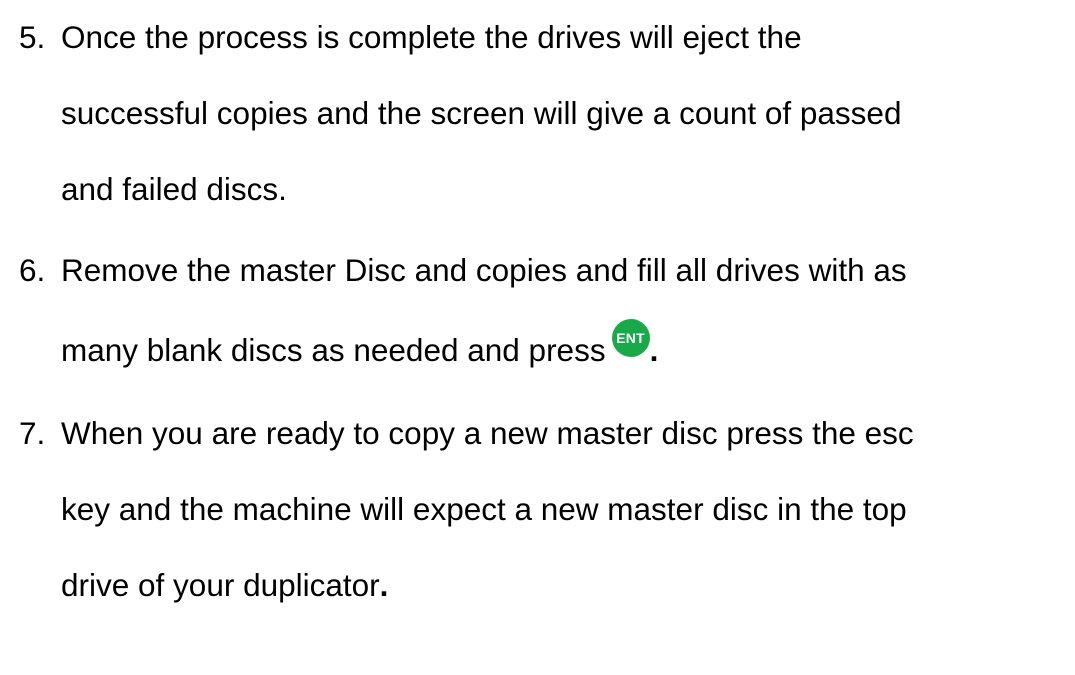 This screenshot has height=675, width=1075. I want to click on step-text: many blank discs as needed and press, so click(333, 350).